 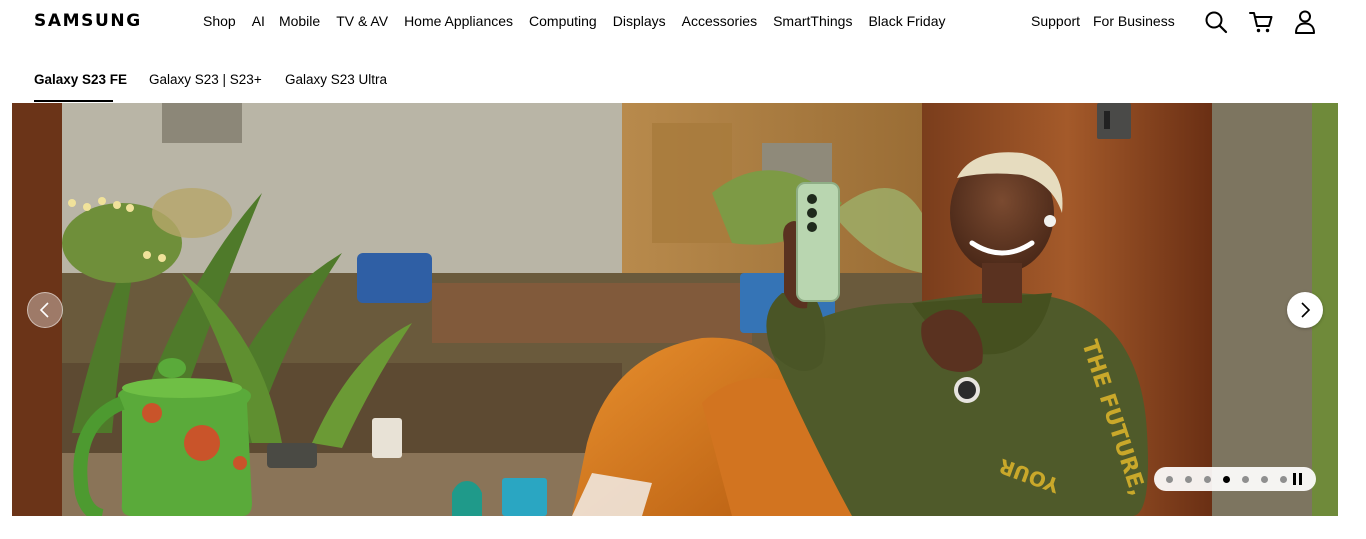 I want to click on nav-item-home-appliances: Home Appliances, so click(x=458, y=21).